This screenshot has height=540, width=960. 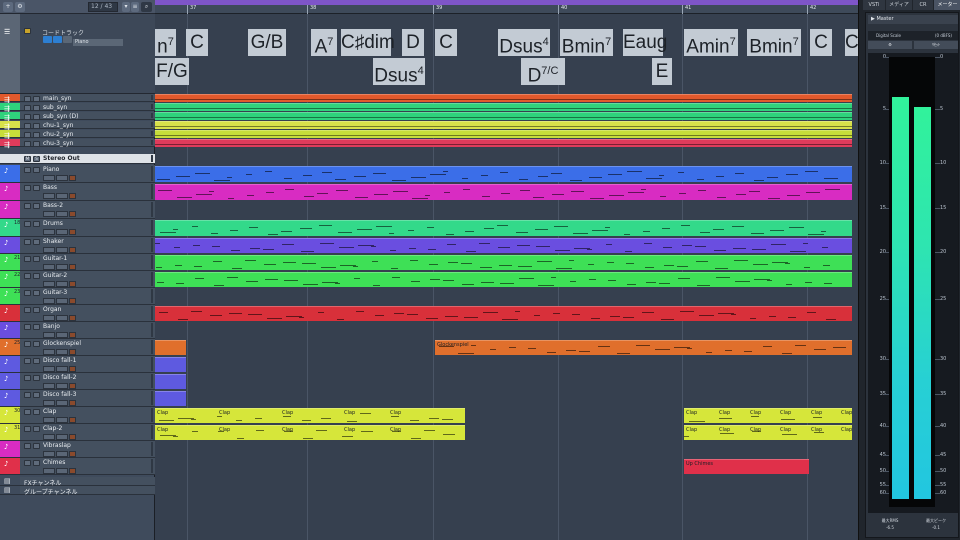 What do you see at coordinates (60, 116) in the screenshot?
I see `track-name: sub_syn (D)` at bounding box center [60, 116].